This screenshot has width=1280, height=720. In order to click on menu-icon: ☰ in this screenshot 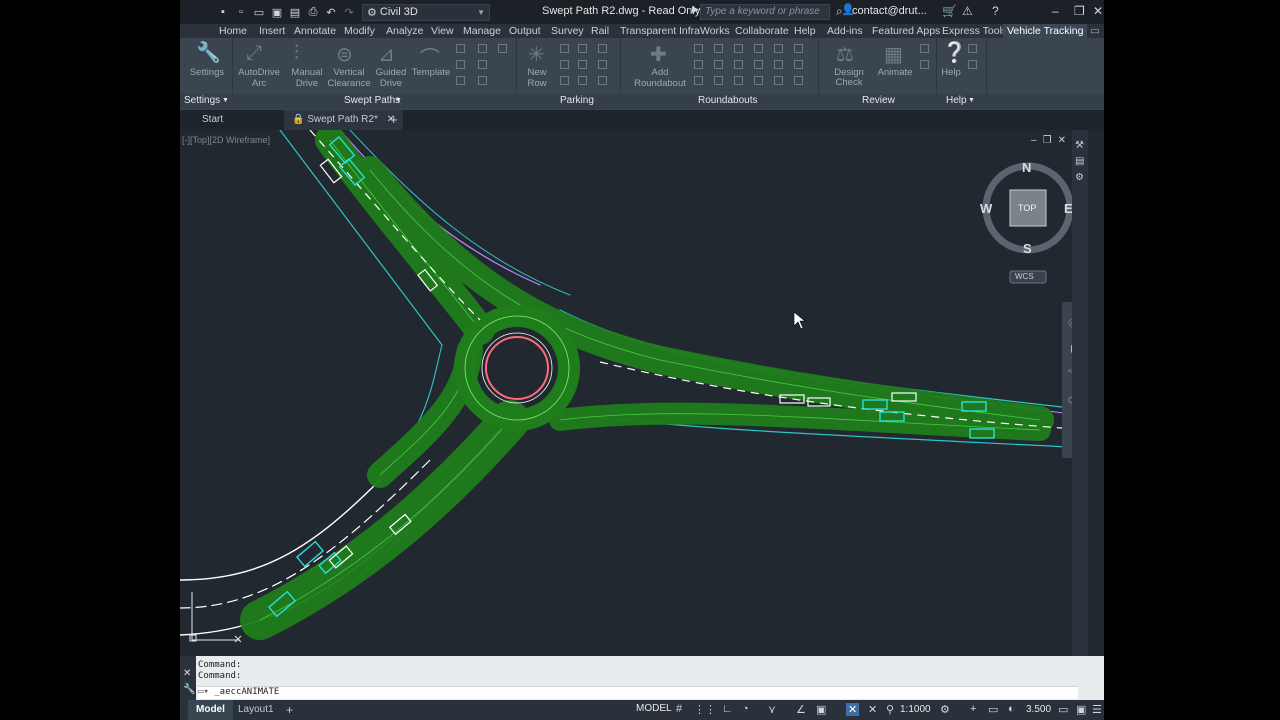, I will do `click(1097, 709)`.